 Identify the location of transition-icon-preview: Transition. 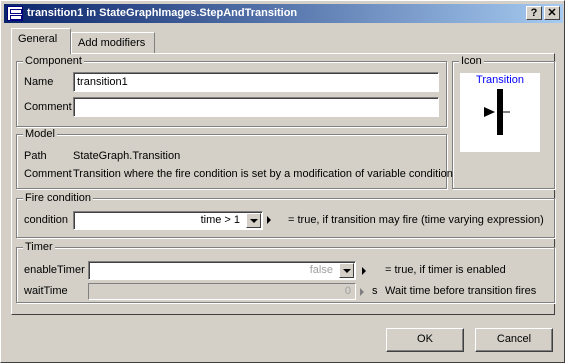
(500, 112).